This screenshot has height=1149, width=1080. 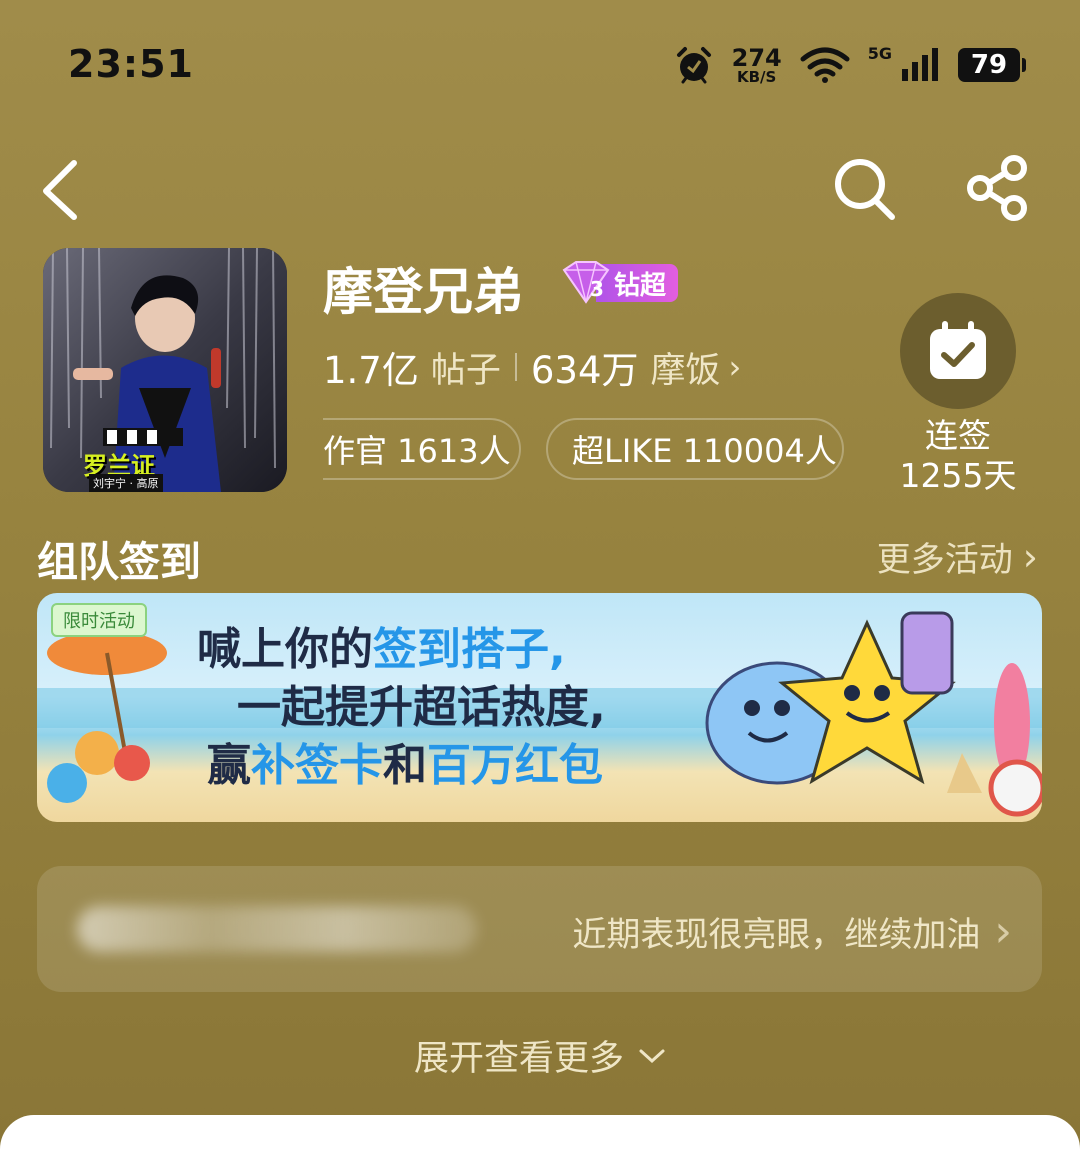 I want to click on network-speed: 274 KB/S, so click(x=756, y=64).